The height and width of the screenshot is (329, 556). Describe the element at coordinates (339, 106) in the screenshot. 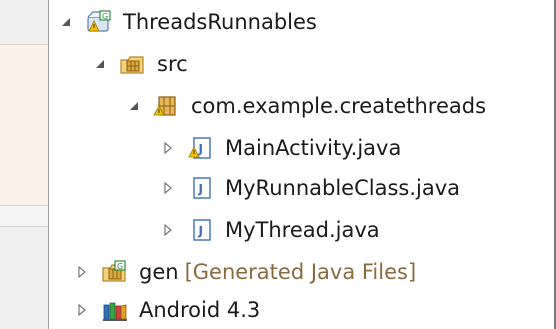

I see `package-label: com.example.createthreads` at that location.